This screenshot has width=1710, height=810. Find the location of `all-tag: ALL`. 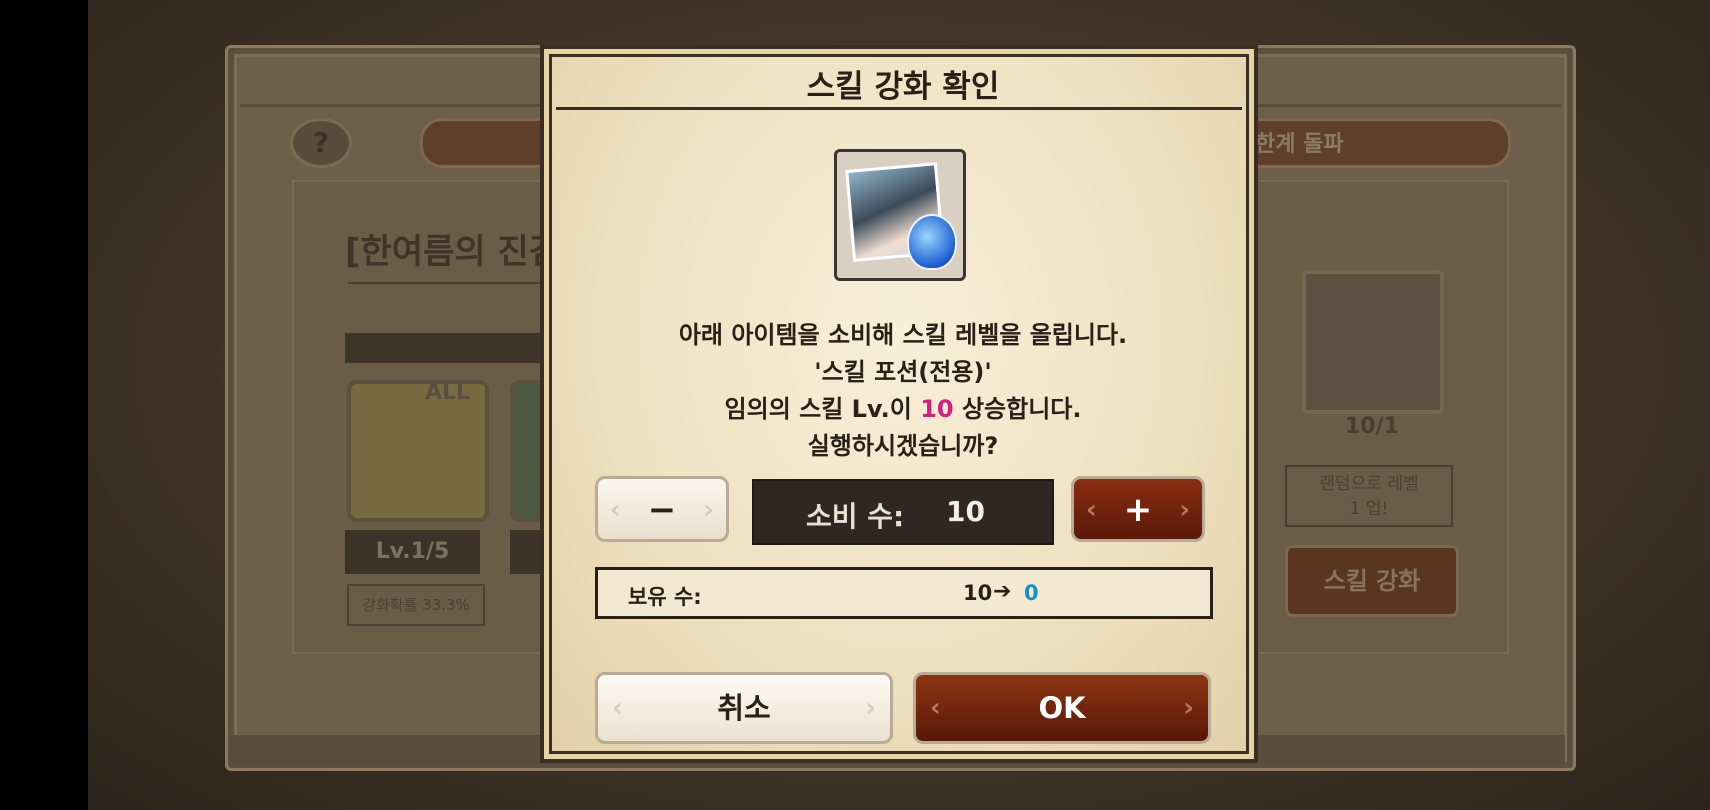

all-tag: ALL is located at coordinates (448, 392).